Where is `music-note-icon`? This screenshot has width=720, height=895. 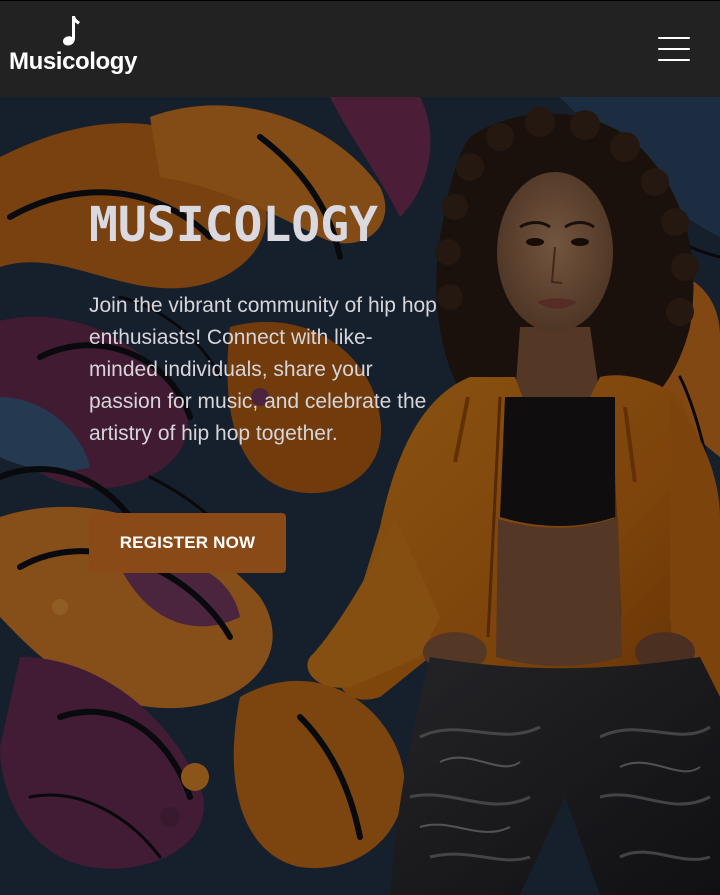
music-note-icon is located at coordinates (71, 31).